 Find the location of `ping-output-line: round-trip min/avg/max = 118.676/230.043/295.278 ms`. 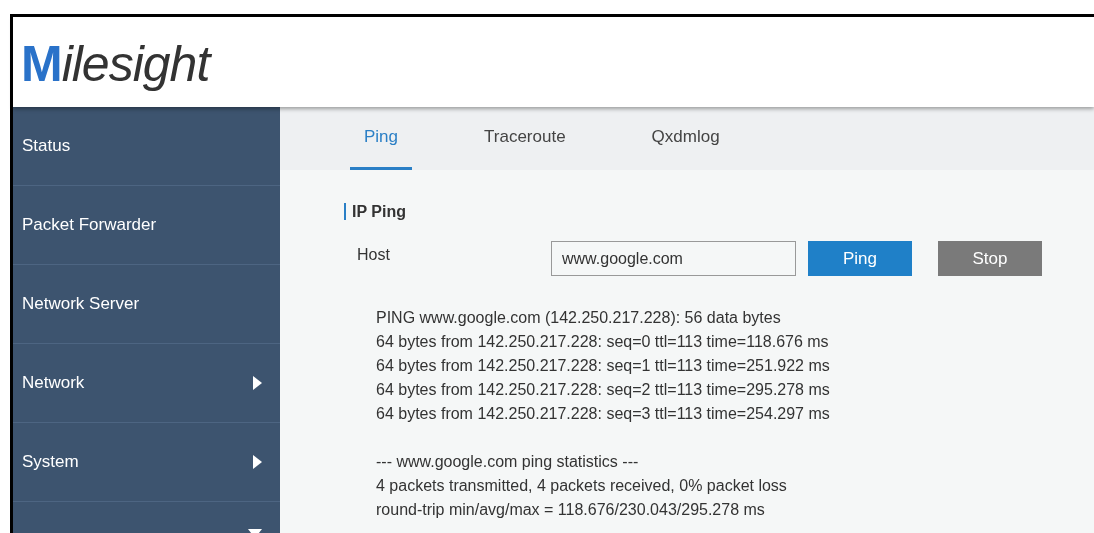

ping-output-line: round-trip min/avg/max = 118.676/230.043/295.278 ms is located at coordinates (571, 510).